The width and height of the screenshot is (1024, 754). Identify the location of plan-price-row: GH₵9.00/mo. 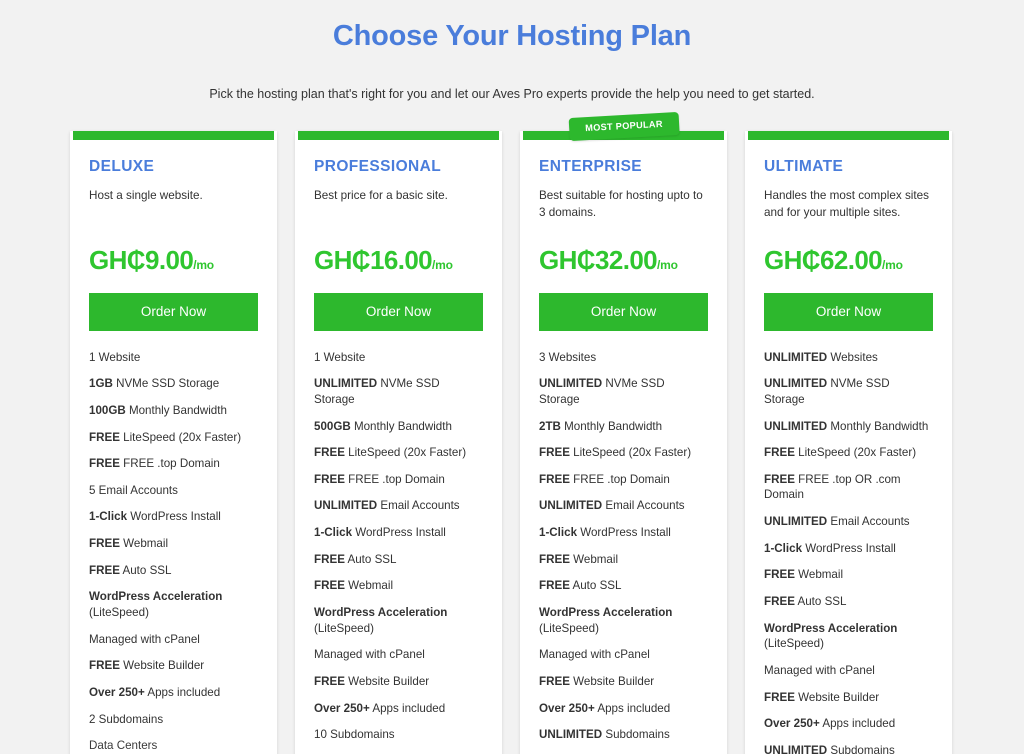
(173, 260).